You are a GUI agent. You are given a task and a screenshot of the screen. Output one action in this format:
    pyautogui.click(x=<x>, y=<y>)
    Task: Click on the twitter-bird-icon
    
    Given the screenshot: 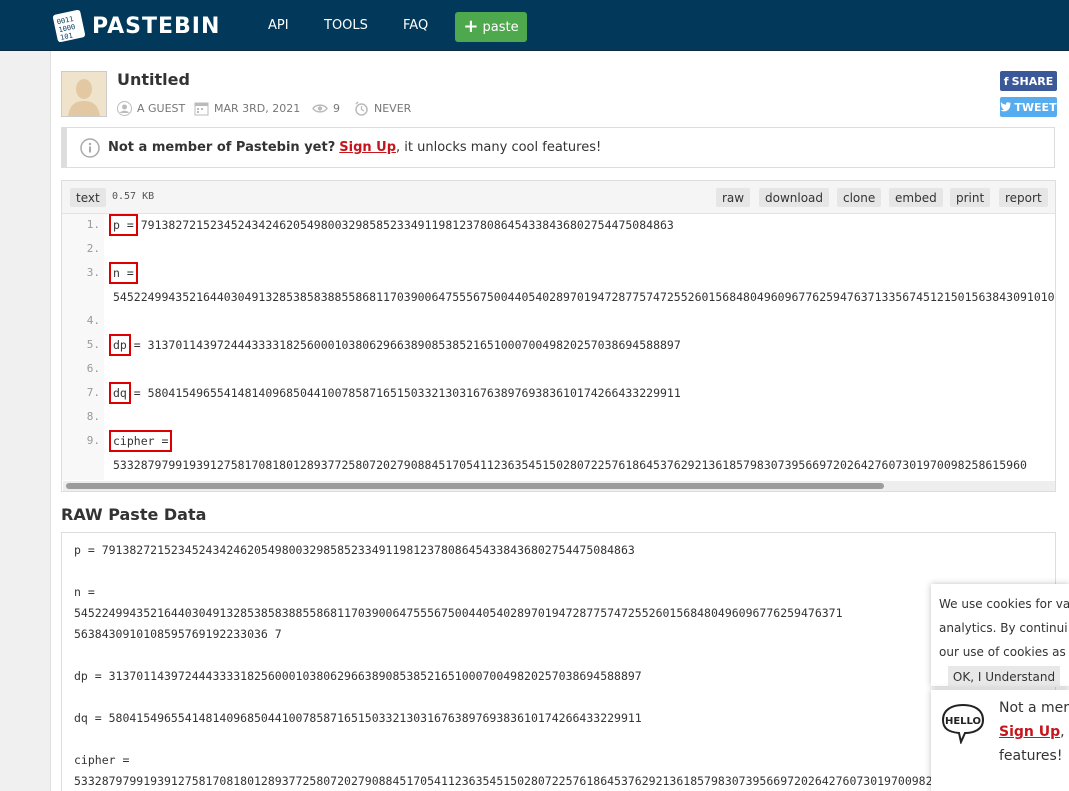 What is the action you would take?
    pyautogui.click(x=1006, y=107)
    